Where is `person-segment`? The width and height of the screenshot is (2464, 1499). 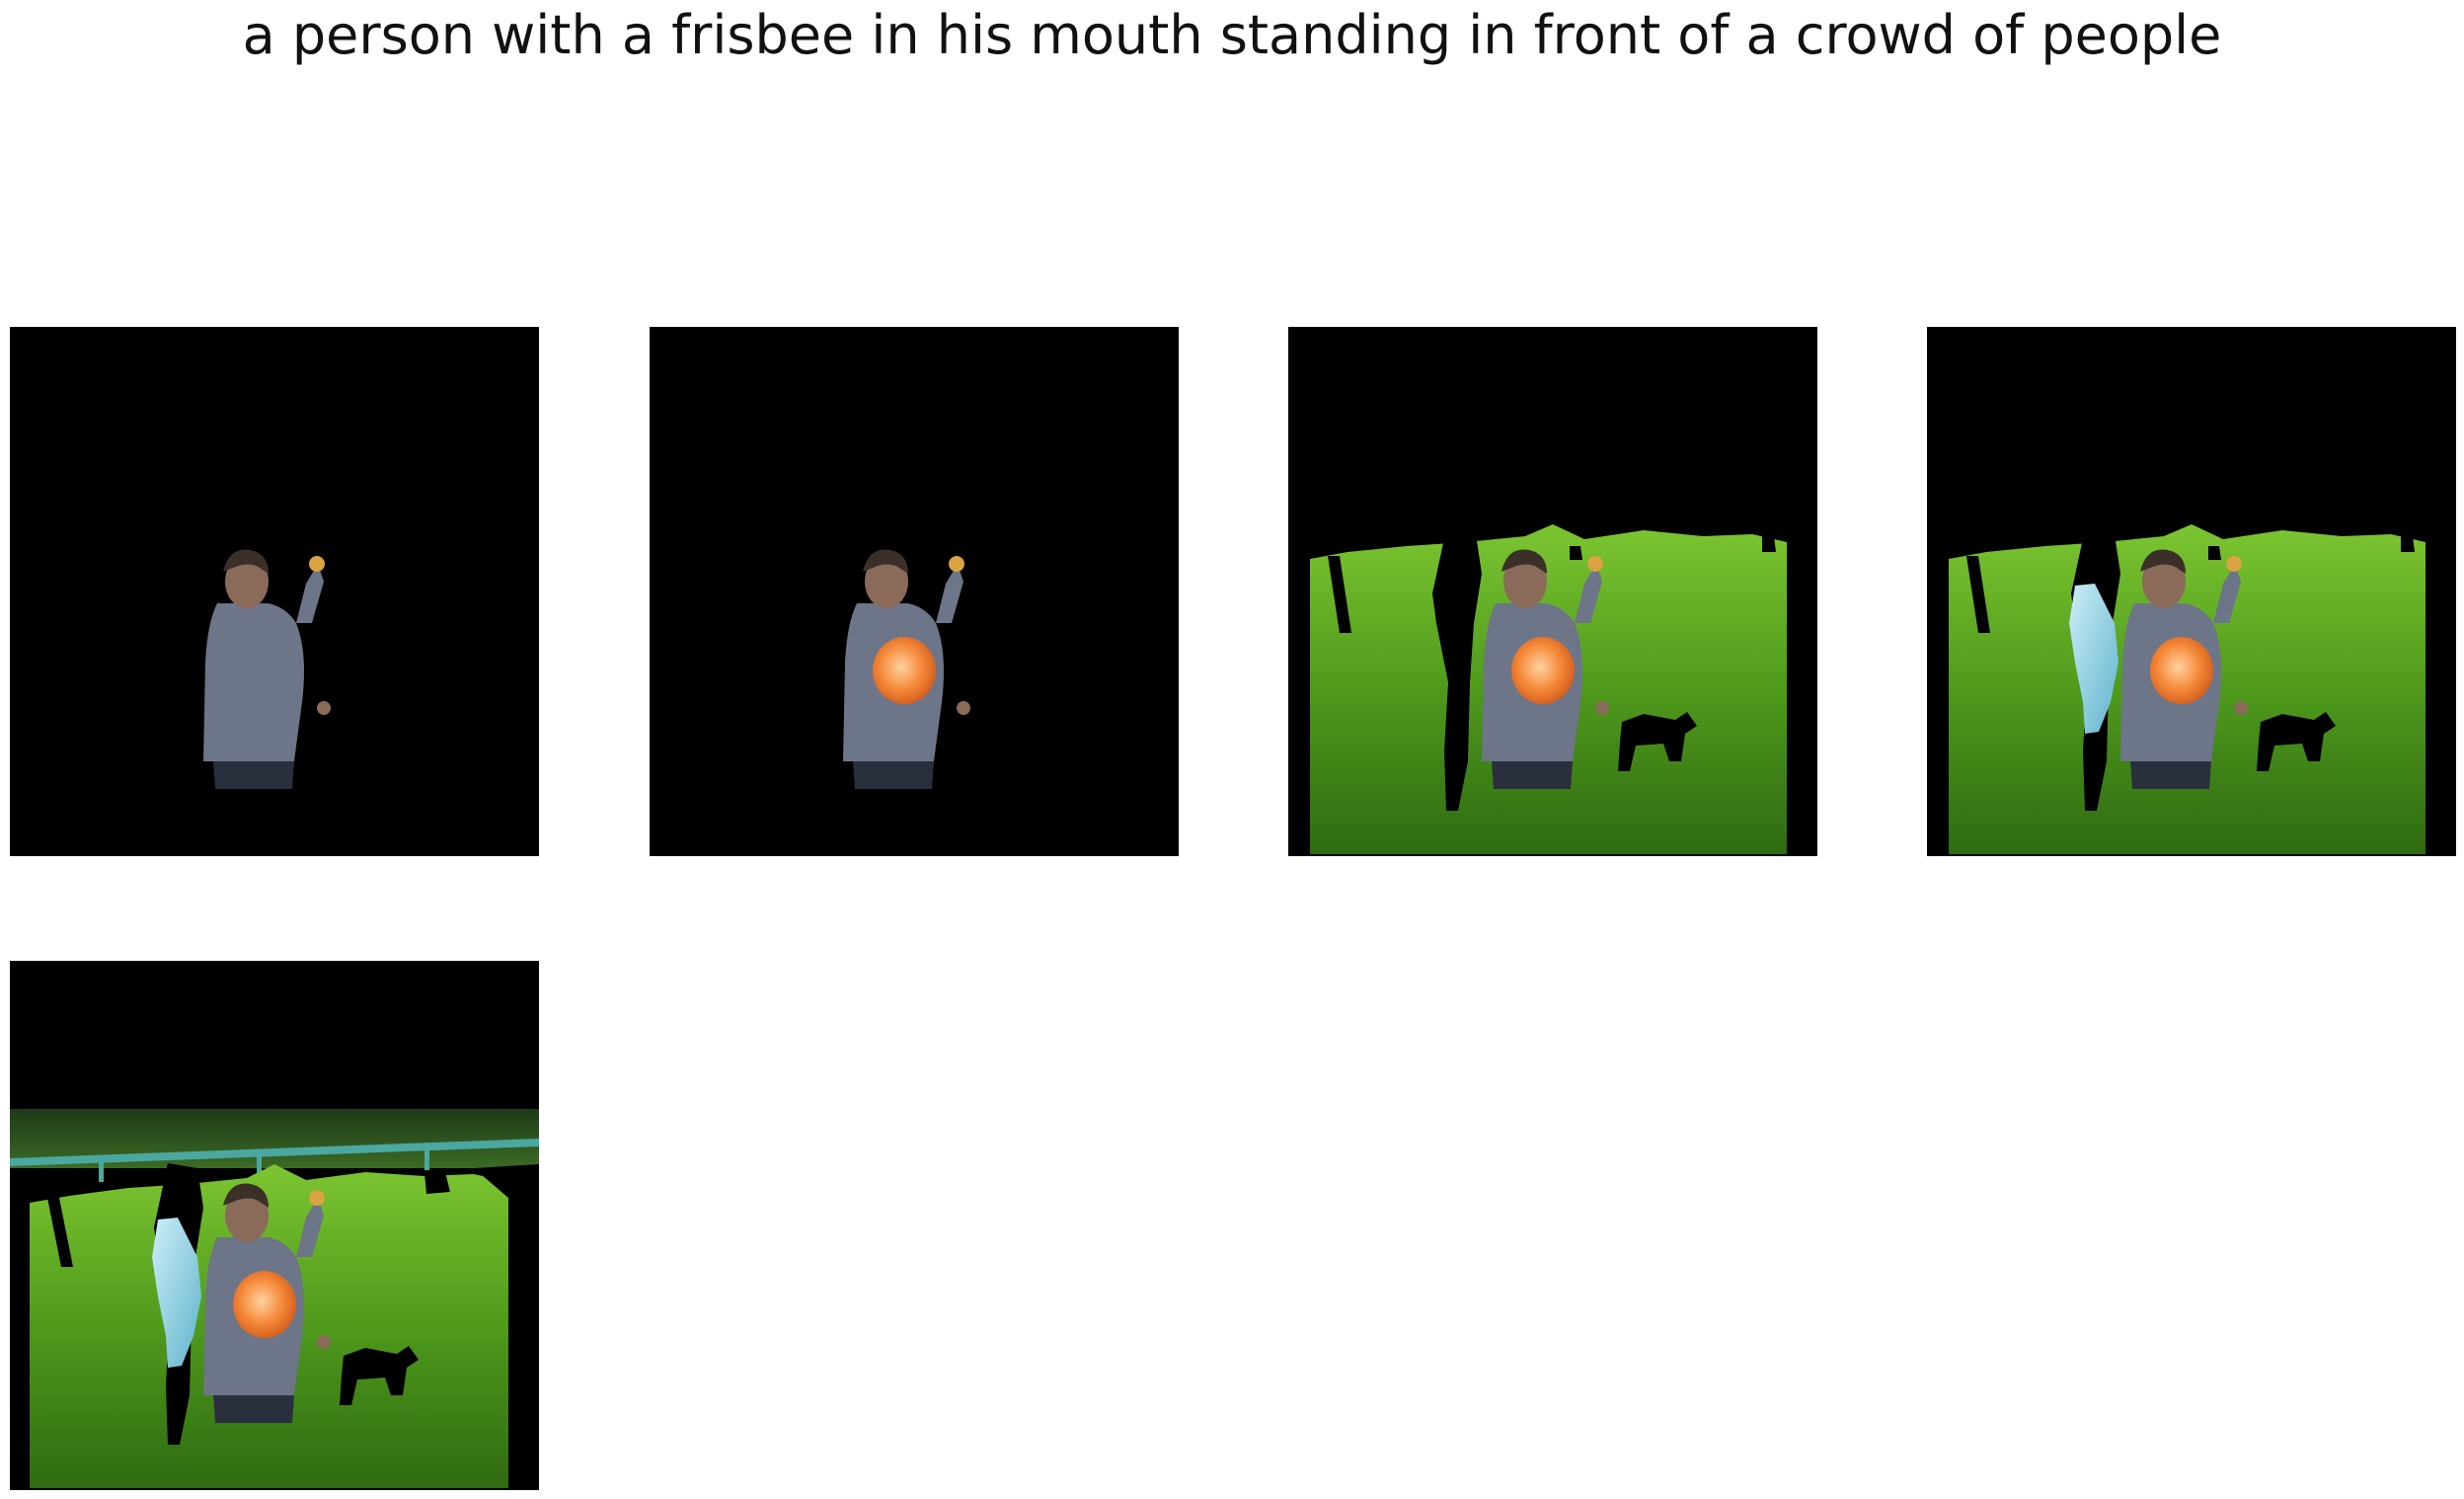 person-segment is located at coordinates (267, 669).